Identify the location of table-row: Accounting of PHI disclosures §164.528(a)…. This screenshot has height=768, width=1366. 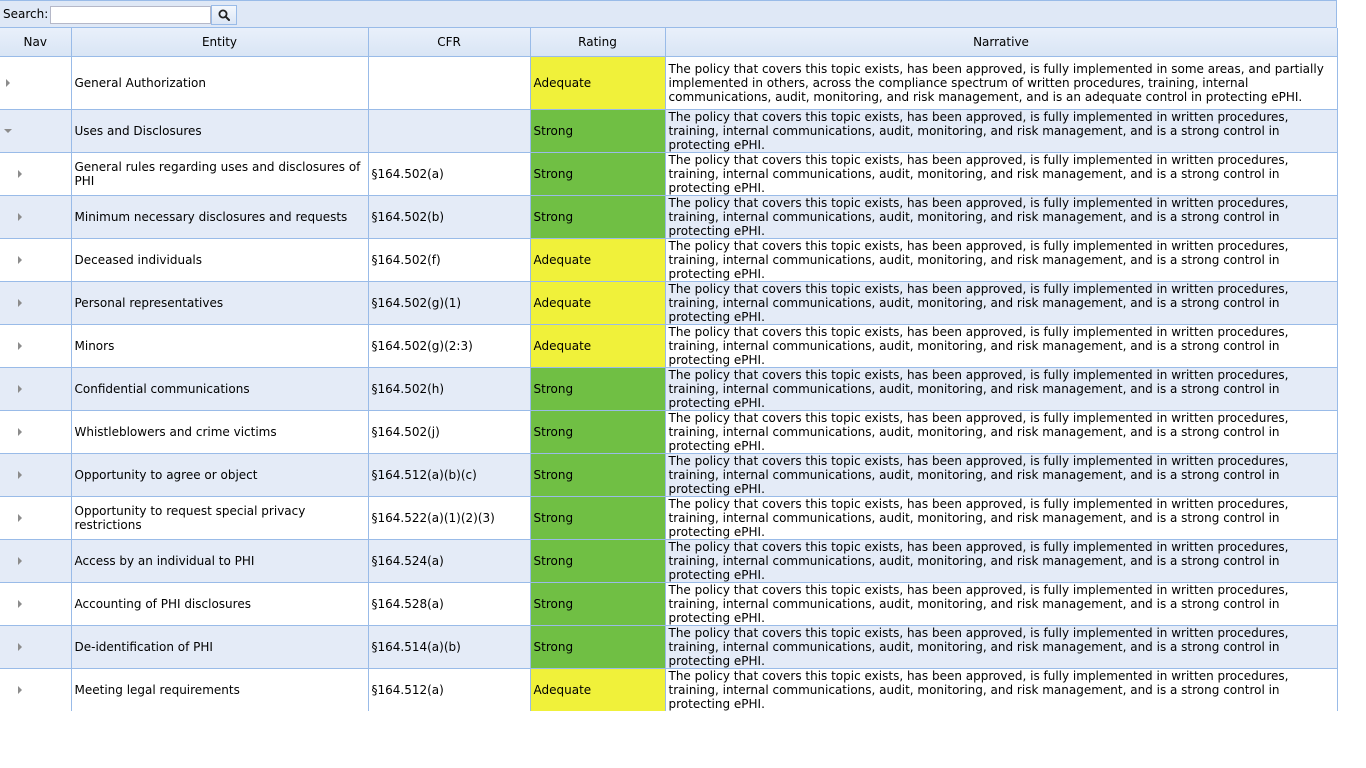
(669, 604).